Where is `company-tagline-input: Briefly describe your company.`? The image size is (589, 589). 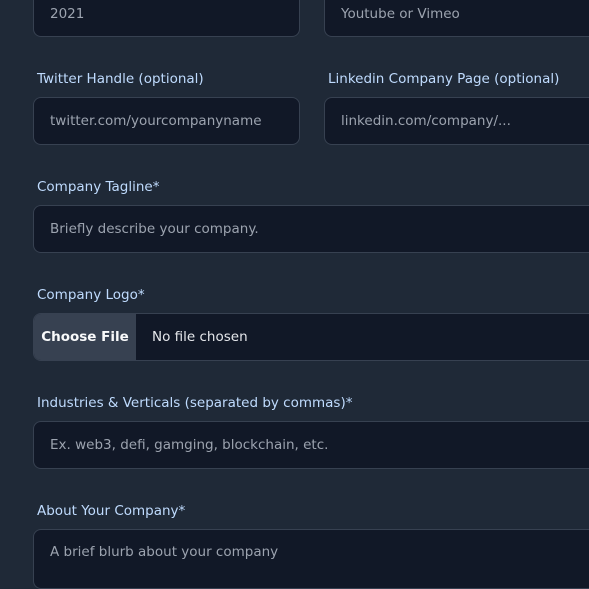
company-tagline-input: Briefly describe your company. is located at coordinates (311, 229).